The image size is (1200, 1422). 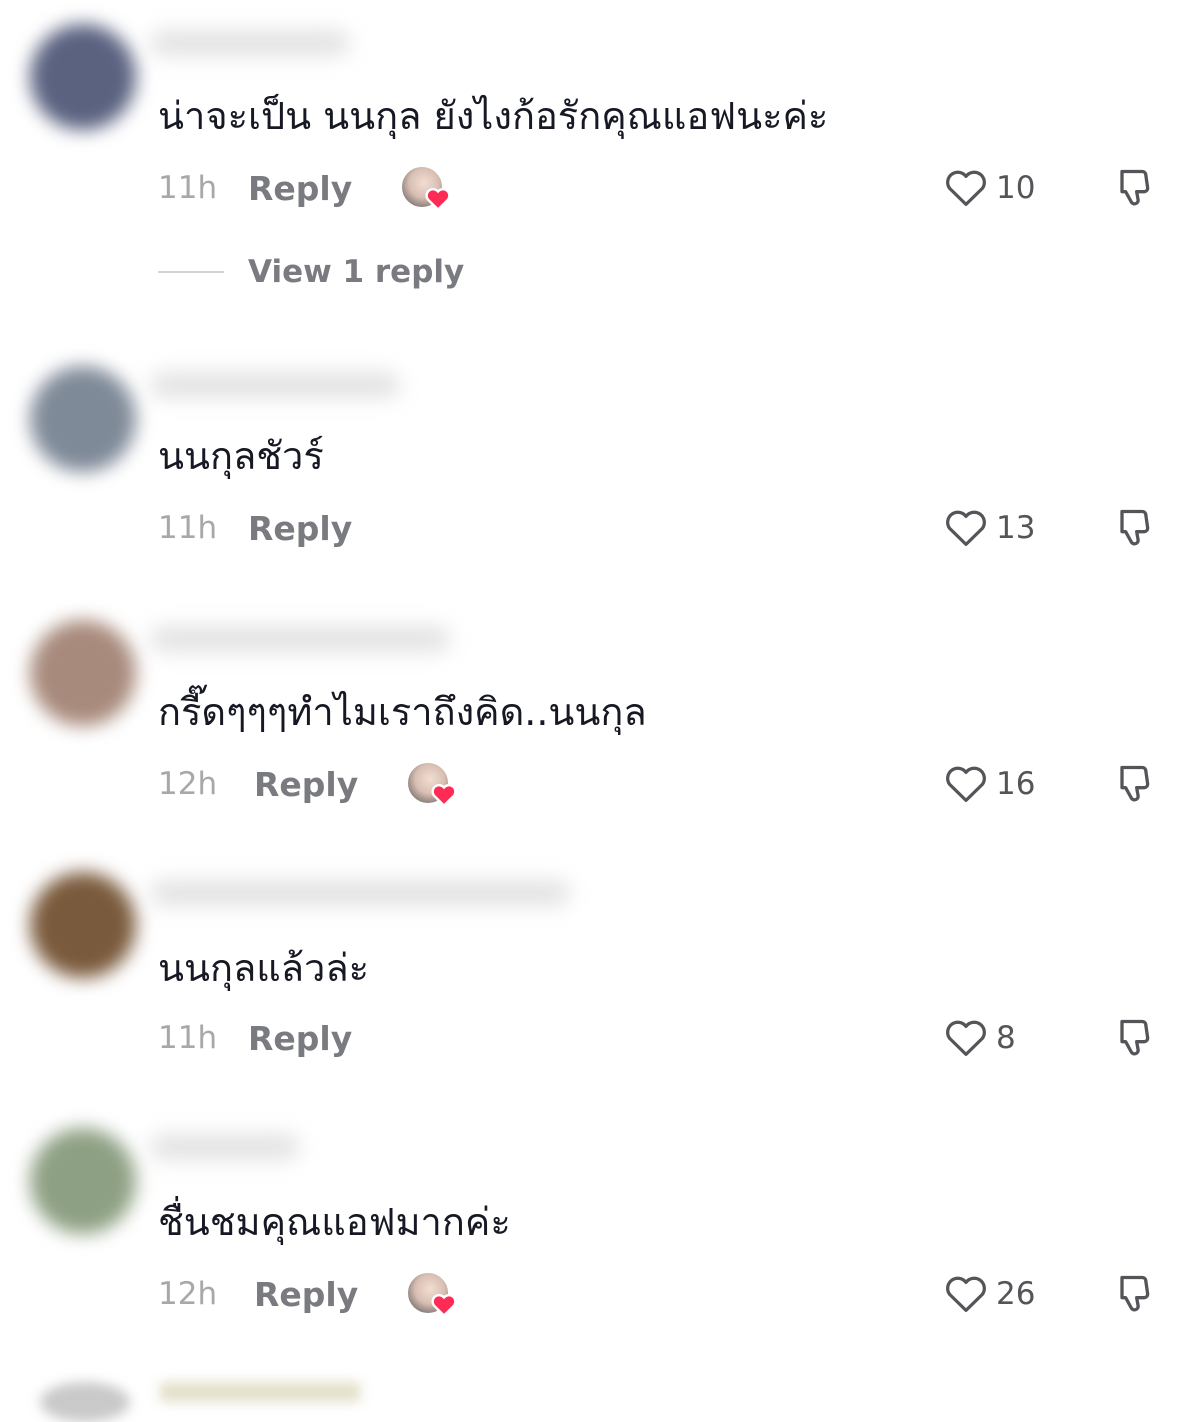 I want to click on comment-text: น่าจะเป็น นนกุล ยังไงก้อรักคุณแอฟนะค่ะ, so click(x=493, y=116).